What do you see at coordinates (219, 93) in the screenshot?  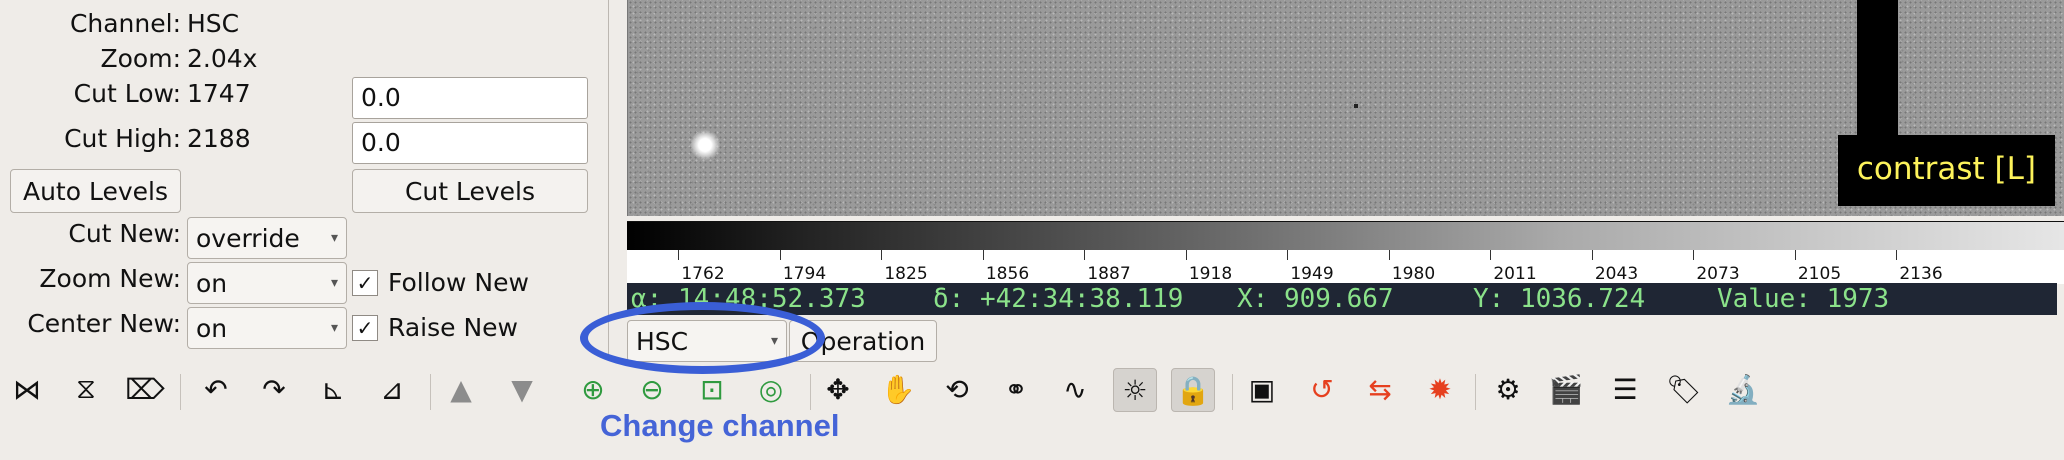 I see `cut-low-value: 1747` at bounding box center [219, 93].